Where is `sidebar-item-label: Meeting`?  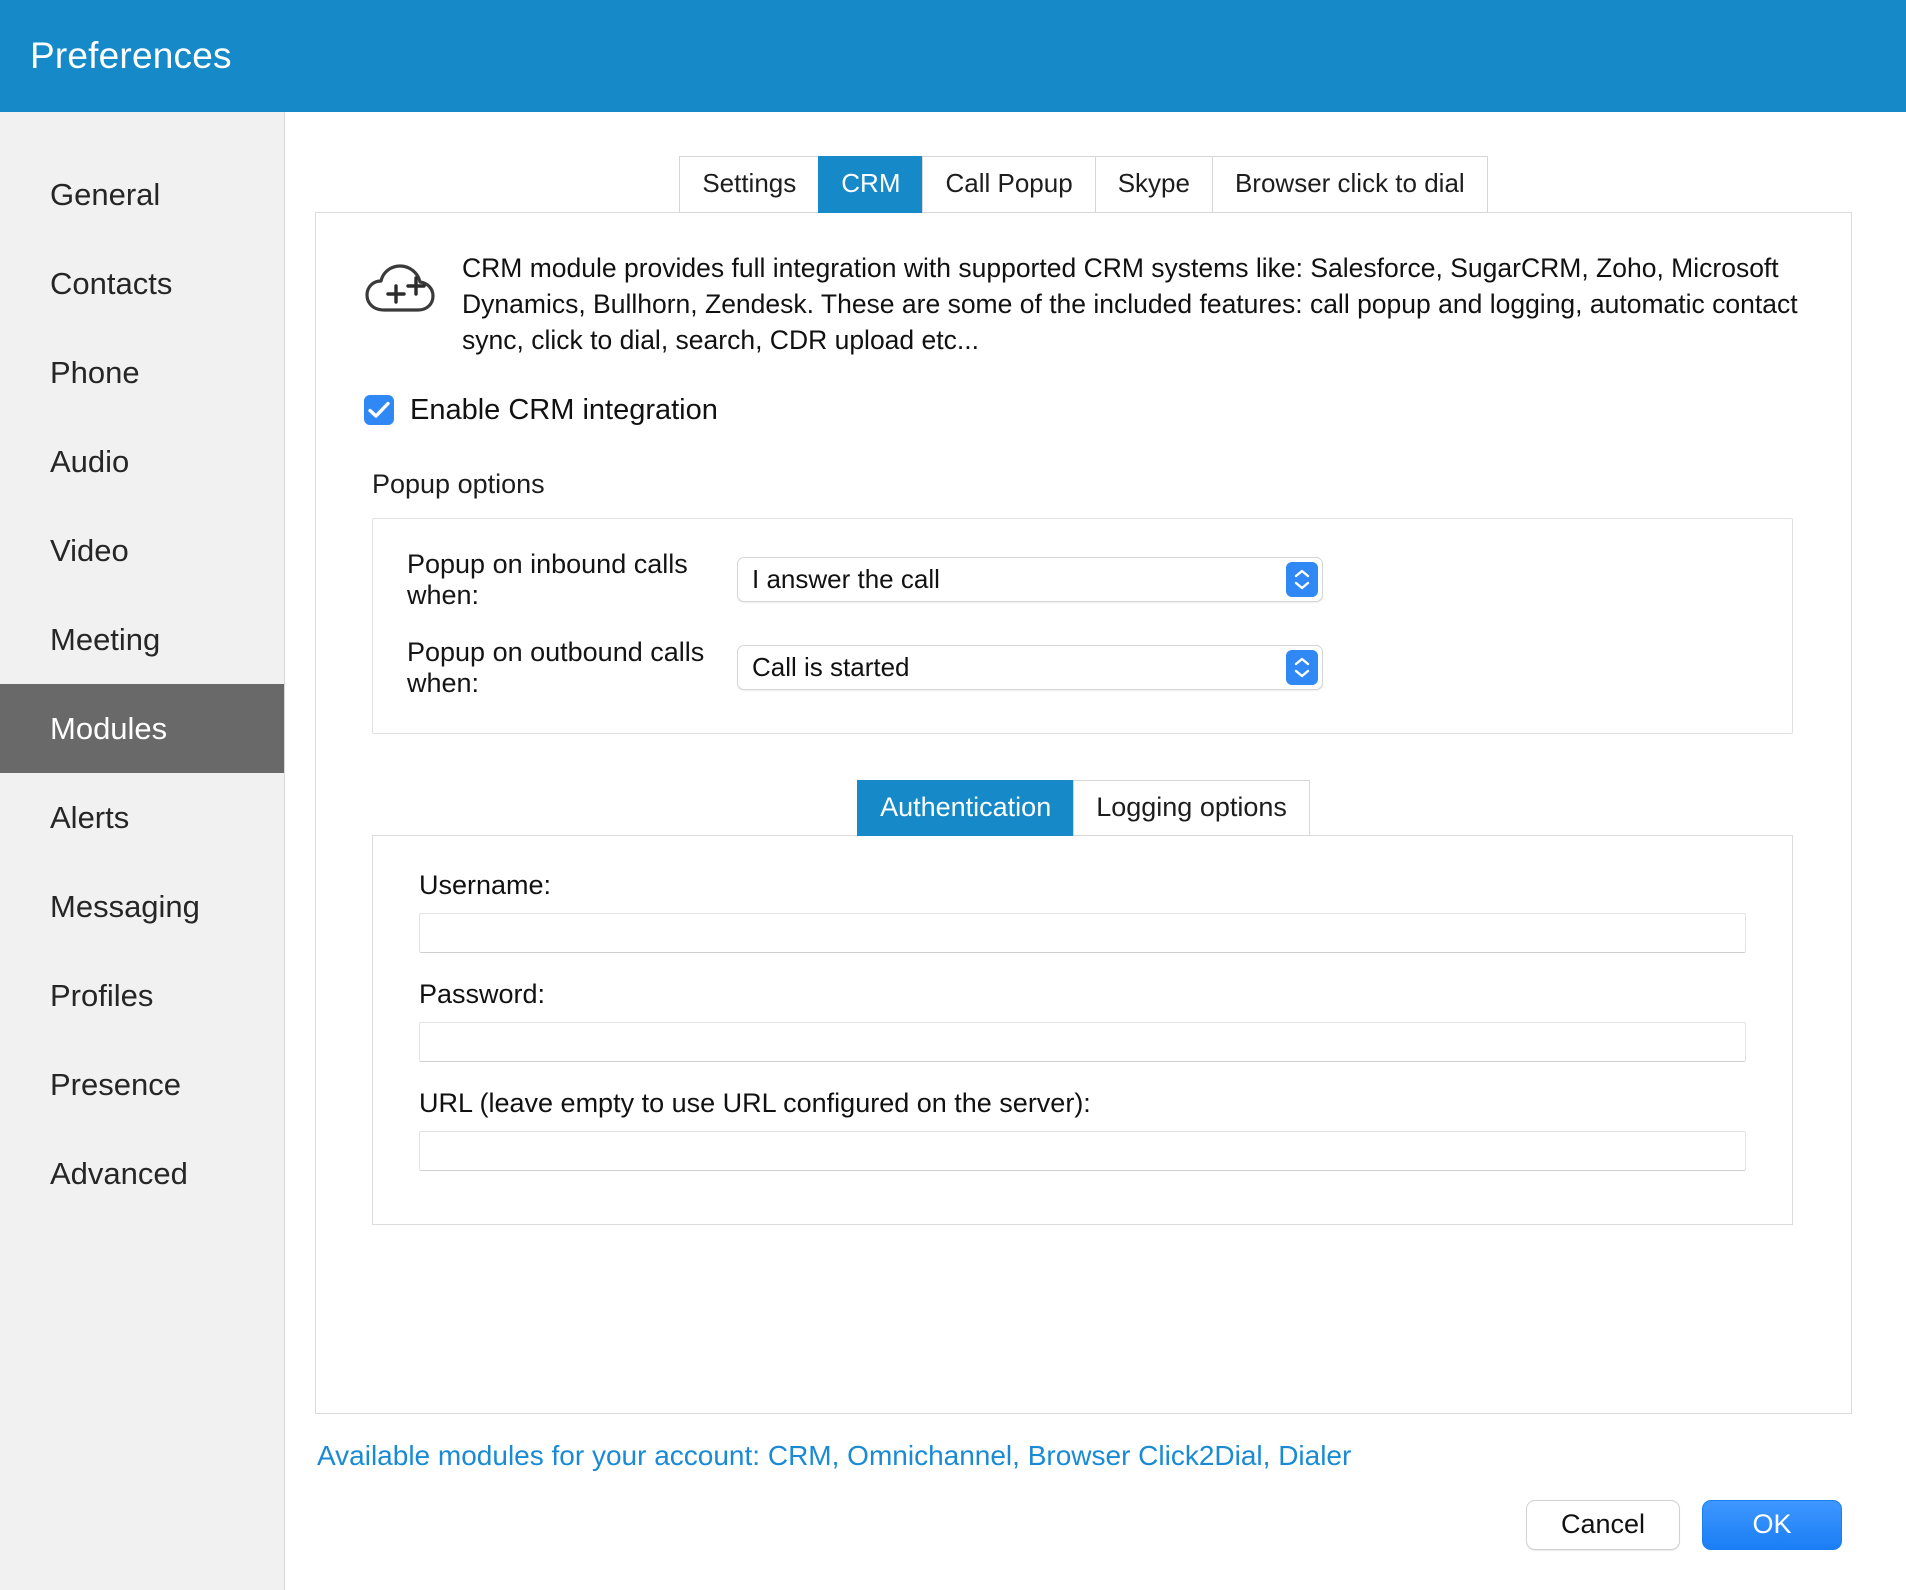 sidebar-item-label: Meeting is located at coordinates (105, 639).